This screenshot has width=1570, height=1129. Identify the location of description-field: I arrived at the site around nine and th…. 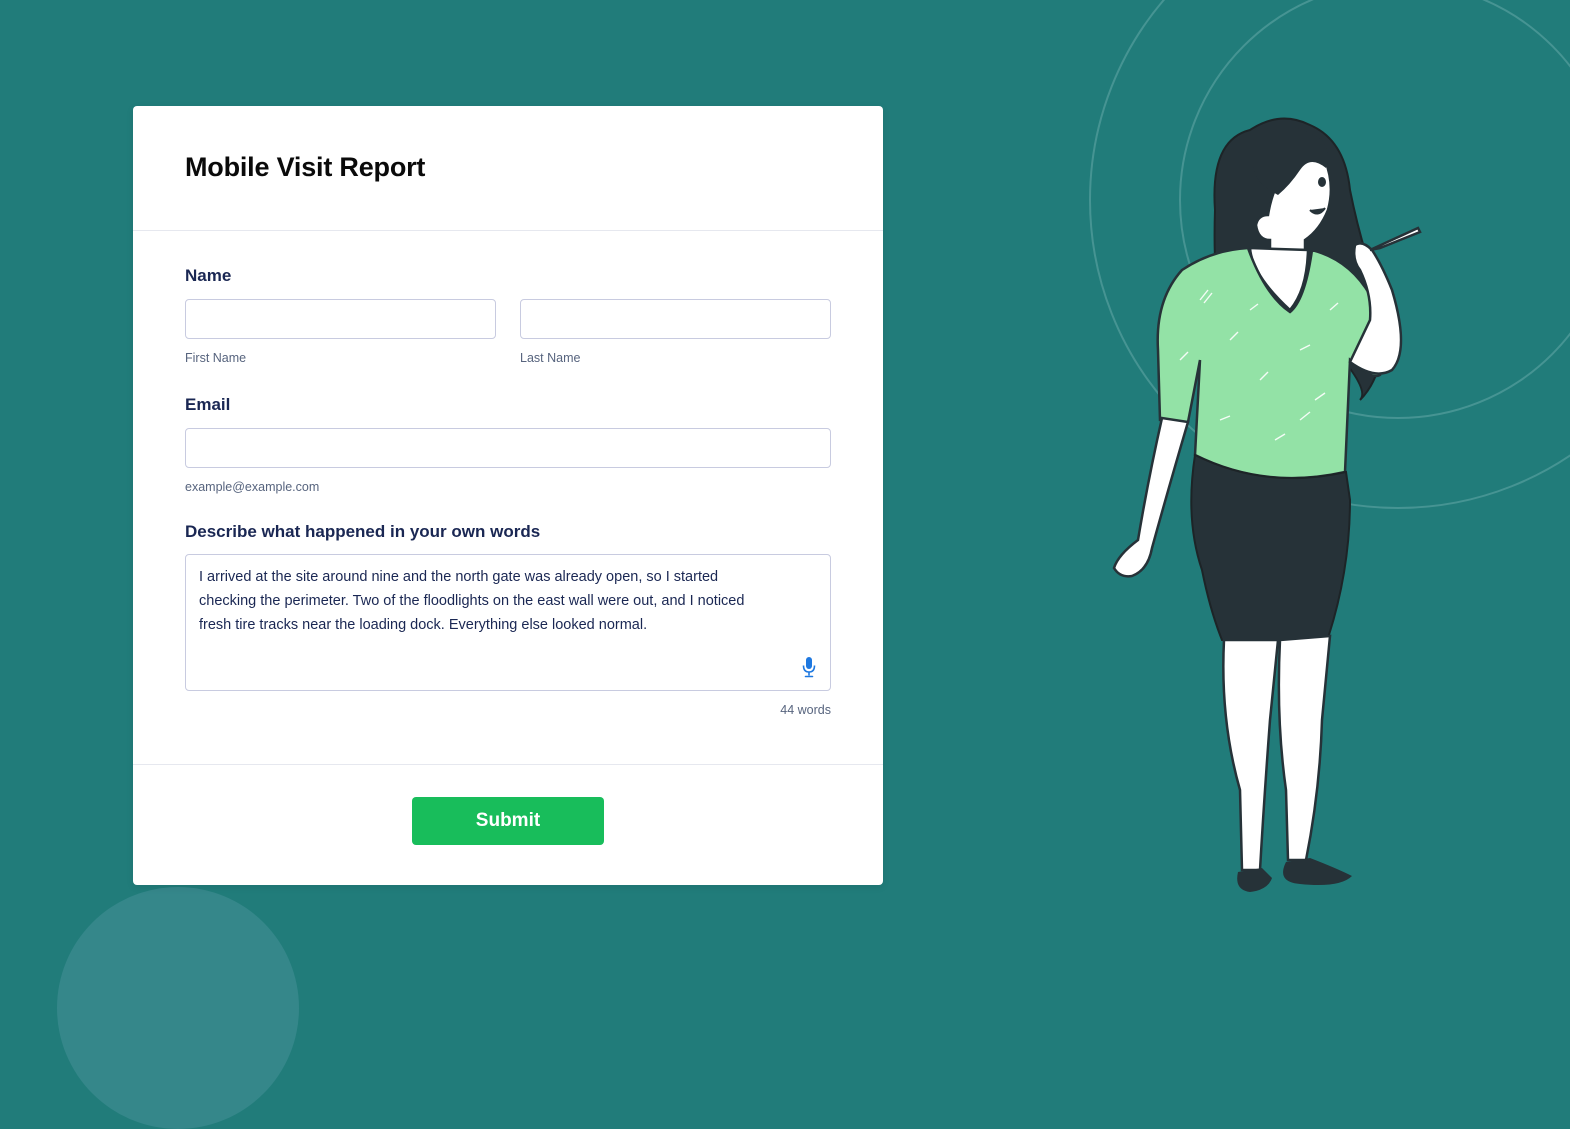
(508, 622).